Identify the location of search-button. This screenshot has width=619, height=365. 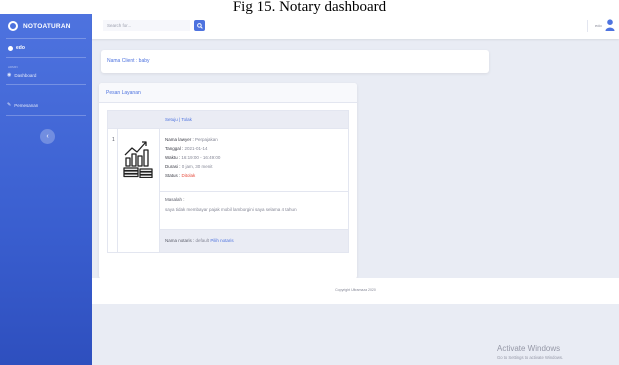
(199, 25).